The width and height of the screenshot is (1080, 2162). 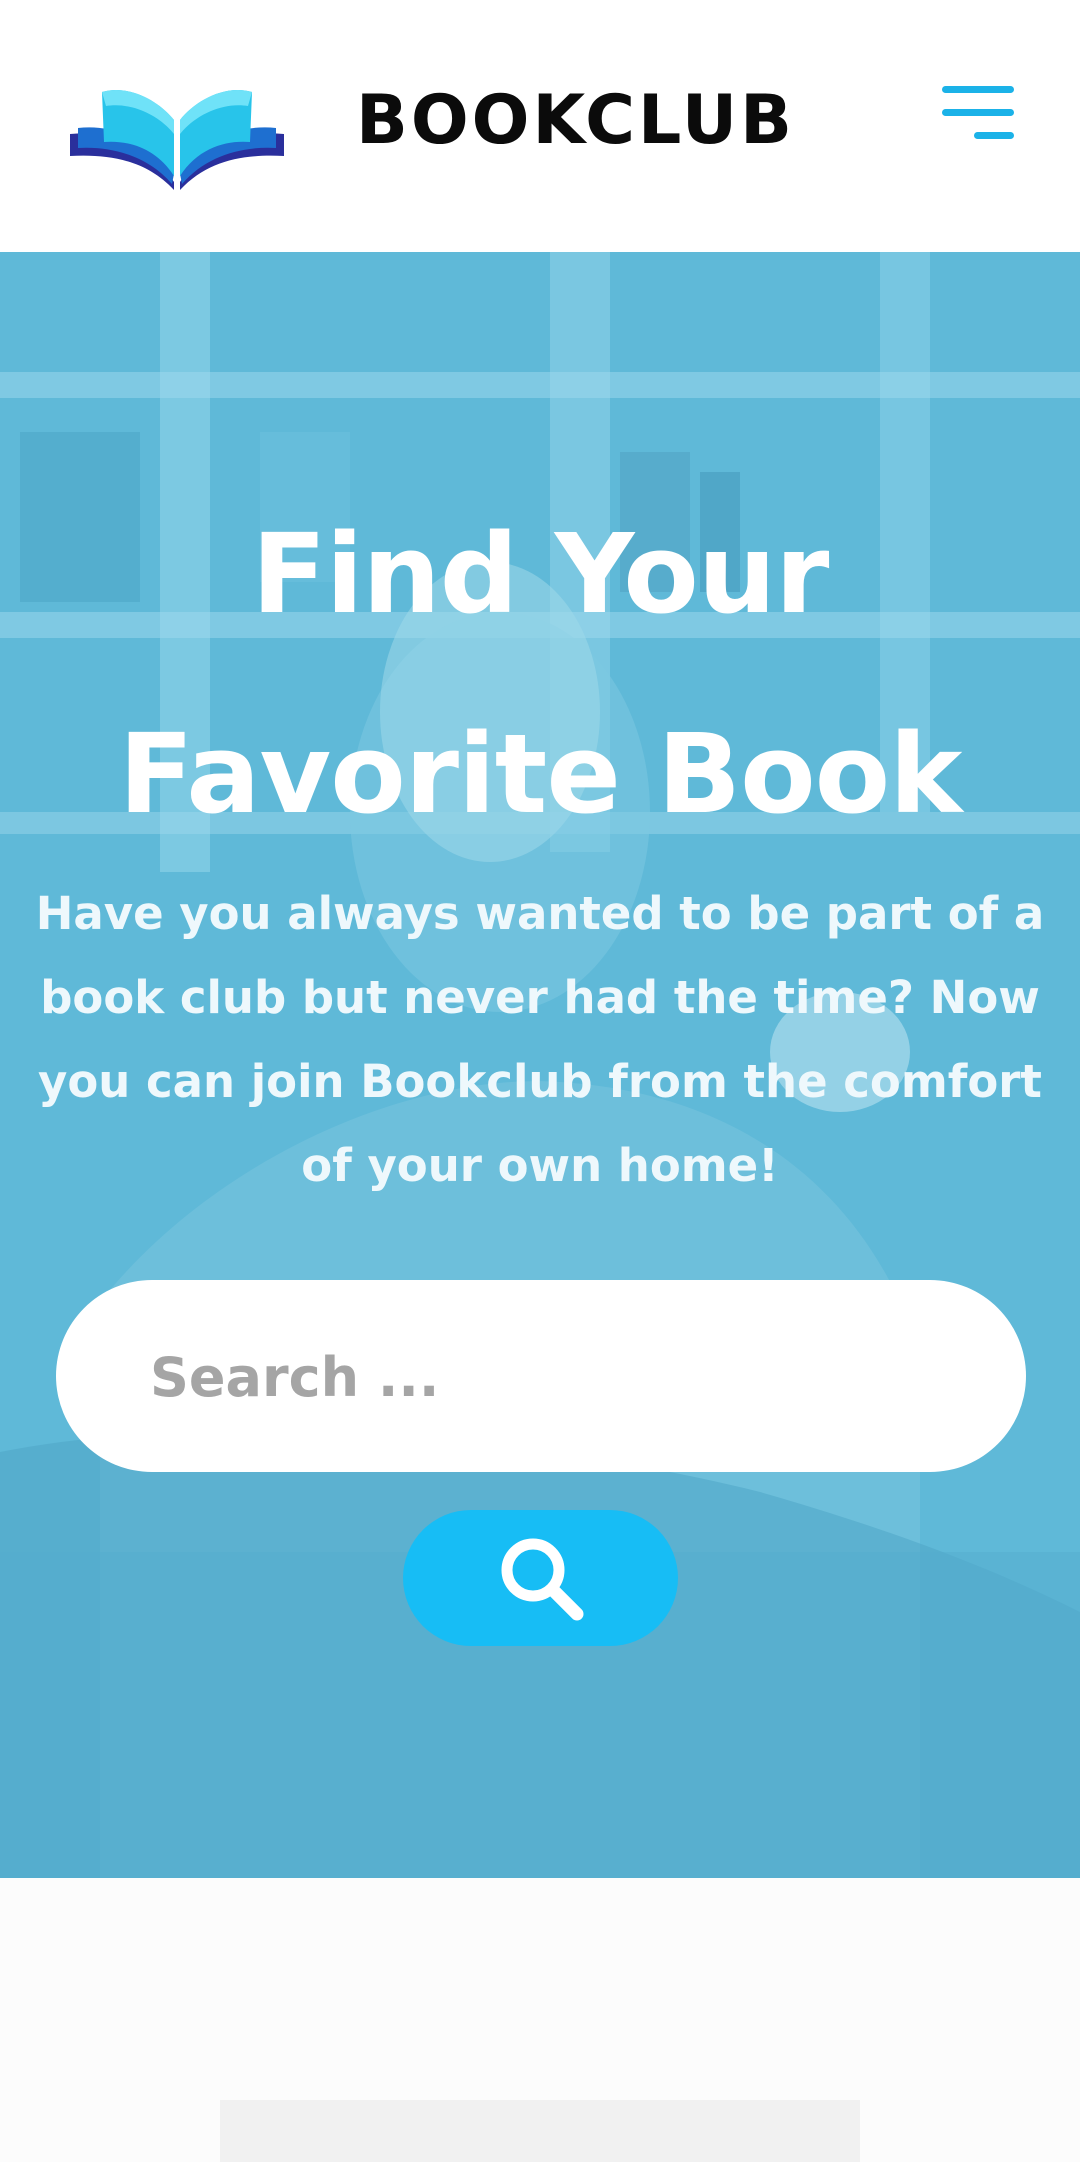 I want to click on search-icon, so click(x=542, y=1579).